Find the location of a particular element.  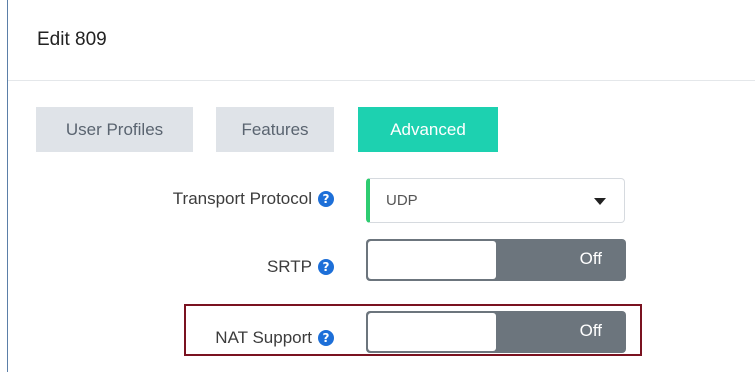

srtp-label-row: SRTP ? is located at coordinates (300, 267).